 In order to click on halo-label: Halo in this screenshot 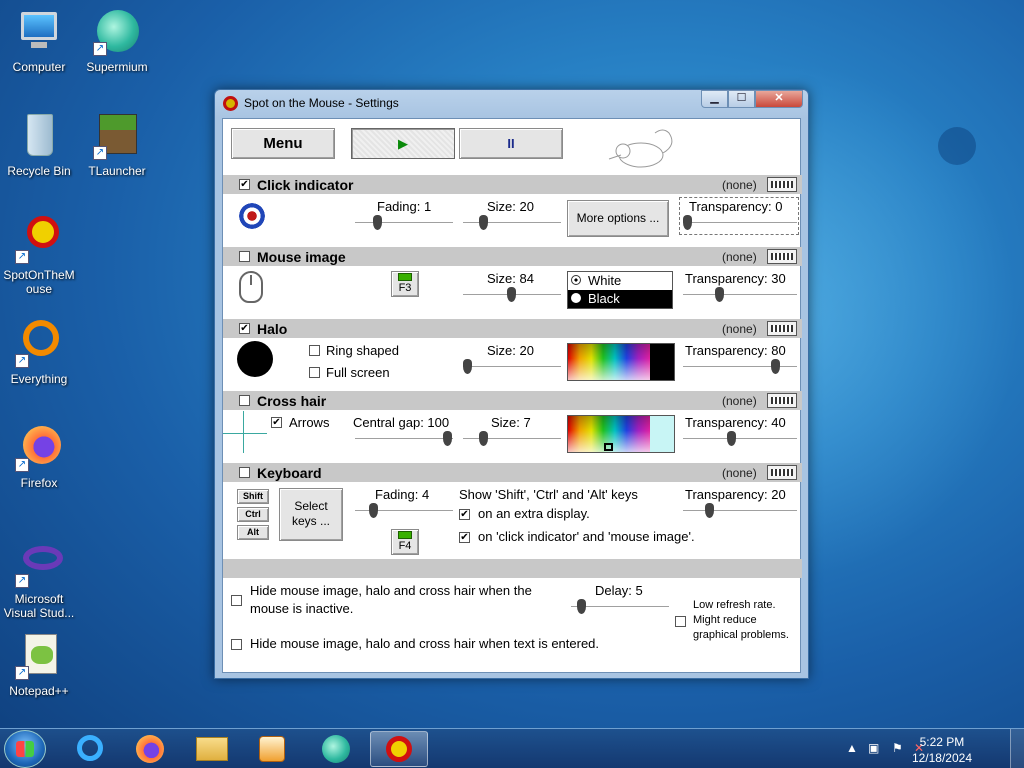, I will do `click(272, 329)`.